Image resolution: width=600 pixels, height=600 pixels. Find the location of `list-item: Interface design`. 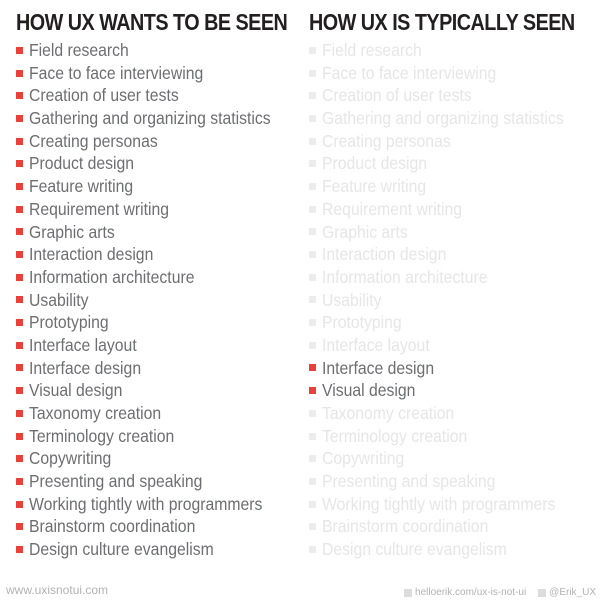

list-item: Interface design is located at coordinates (158, 368).